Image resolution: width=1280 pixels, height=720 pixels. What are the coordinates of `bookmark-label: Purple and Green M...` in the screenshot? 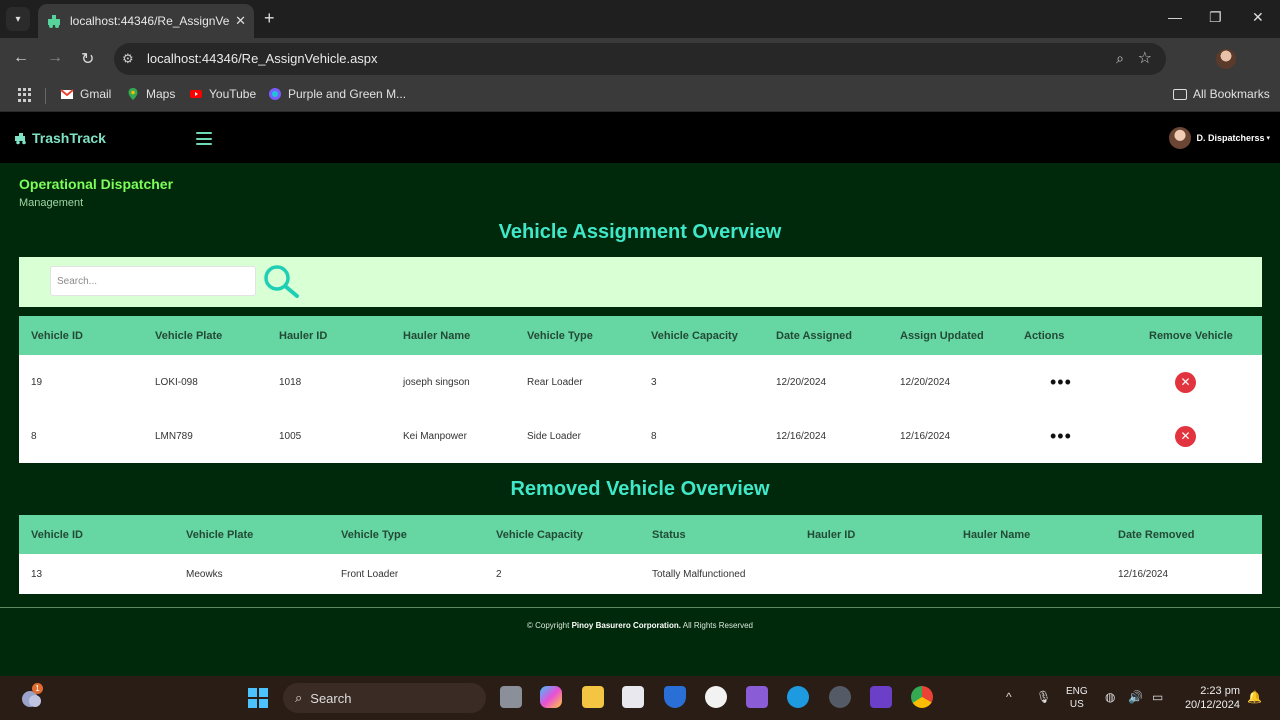 It's located at (347, 94).